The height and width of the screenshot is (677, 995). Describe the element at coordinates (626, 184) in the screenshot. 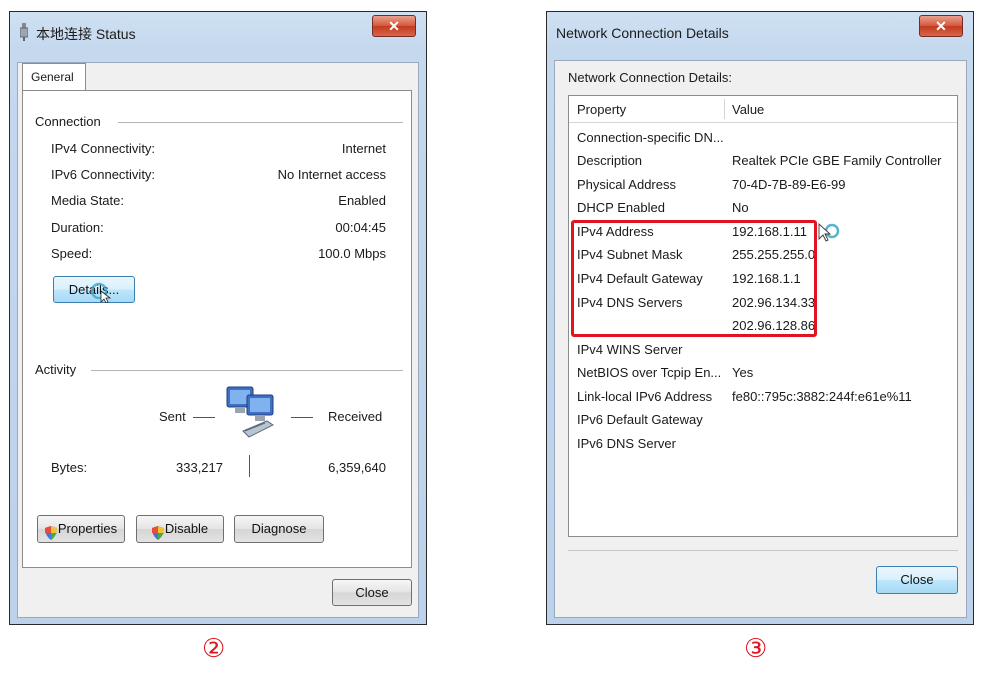

I see `row-property: Physical Address` at that location.